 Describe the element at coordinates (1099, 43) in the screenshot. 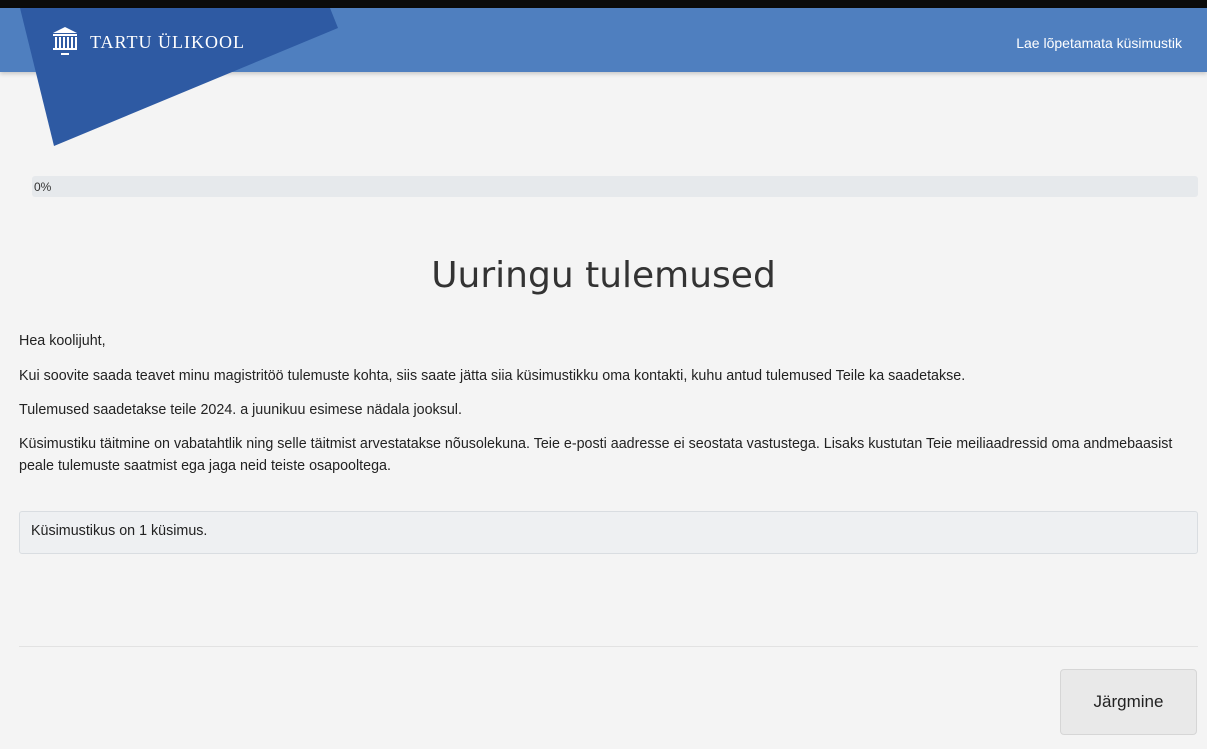

I see `load-unfinished-survey-link: Lae lõpetamata küsimustik` at that location.